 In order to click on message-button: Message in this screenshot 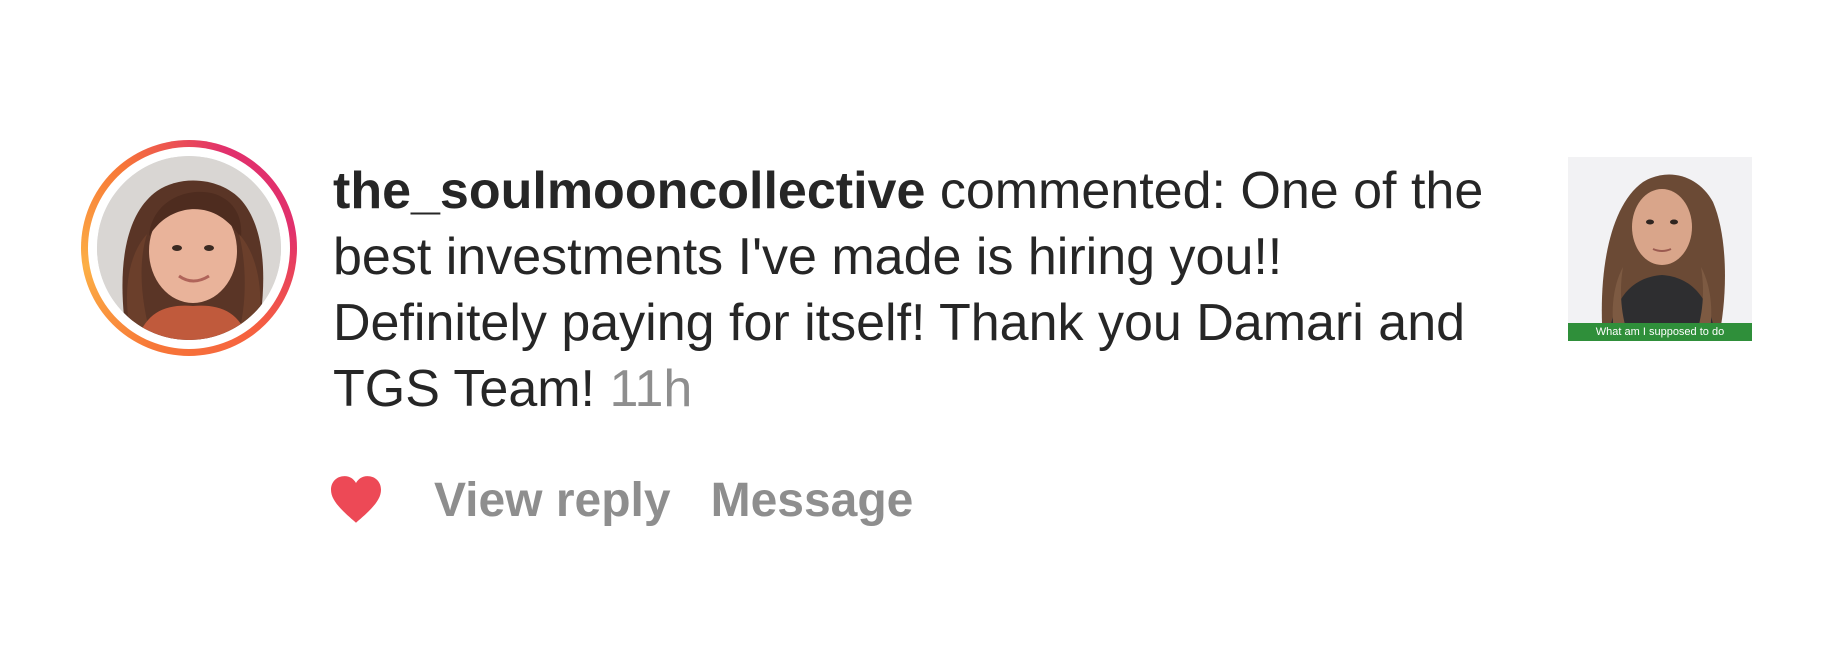, I will do `click(812, 500)`.